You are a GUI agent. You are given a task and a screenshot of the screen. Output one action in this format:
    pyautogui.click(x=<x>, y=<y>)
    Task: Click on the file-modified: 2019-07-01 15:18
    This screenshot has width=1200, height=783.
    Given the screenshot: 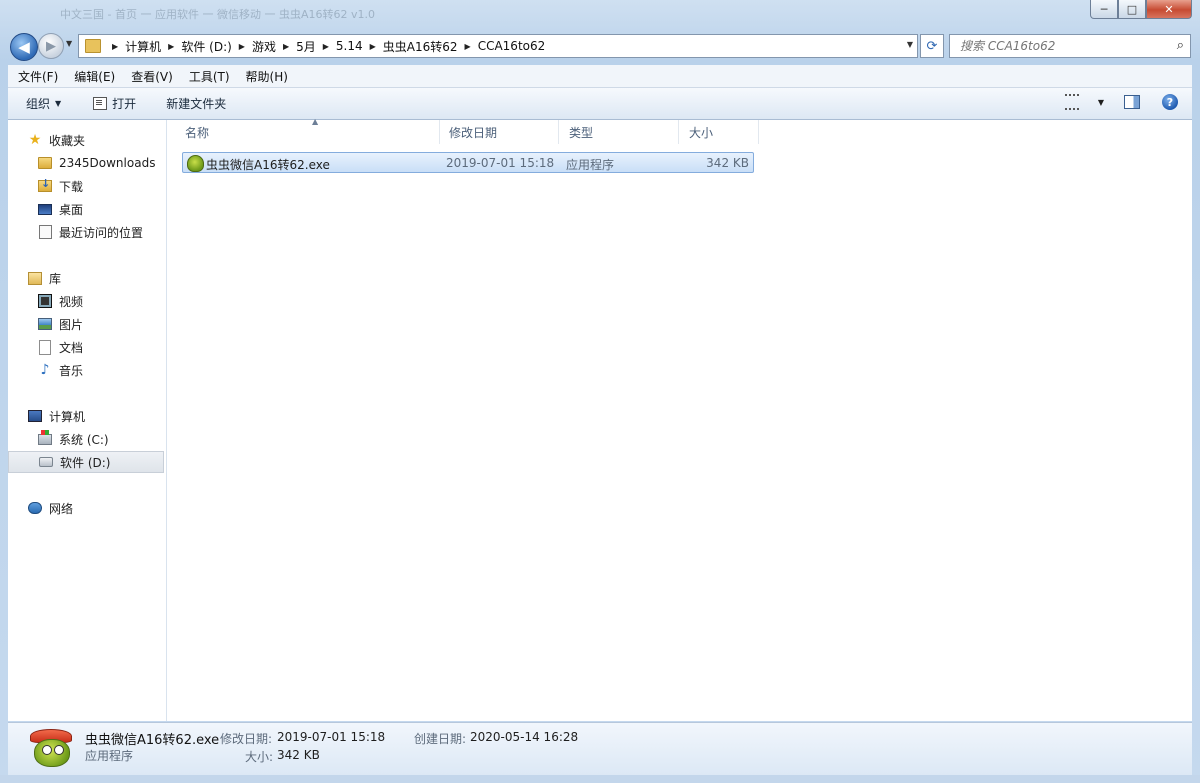 What is the action you would take?
    pyautogui.click(x=500, y=163)
    